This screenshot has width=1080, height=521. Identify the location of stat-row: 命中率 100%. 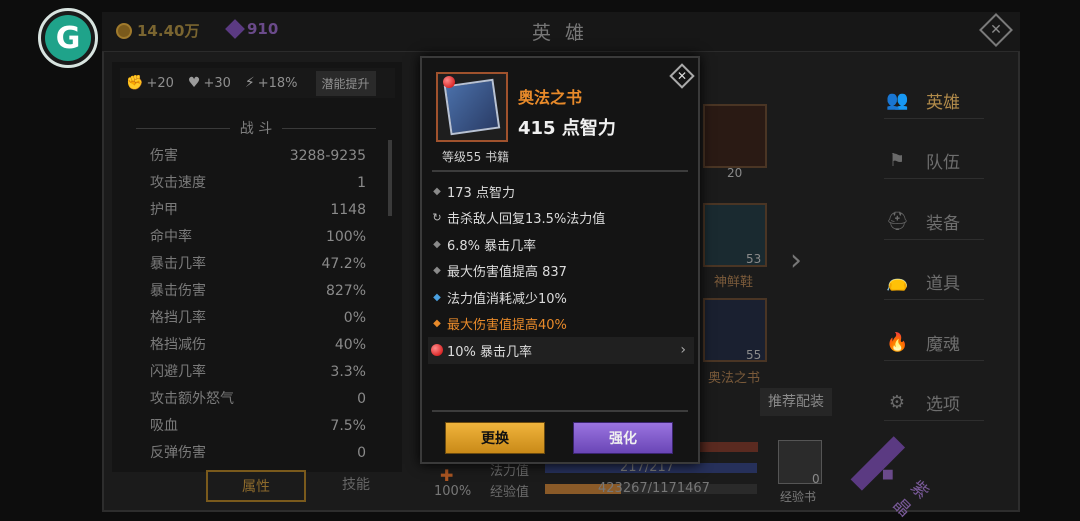
(258, 237).